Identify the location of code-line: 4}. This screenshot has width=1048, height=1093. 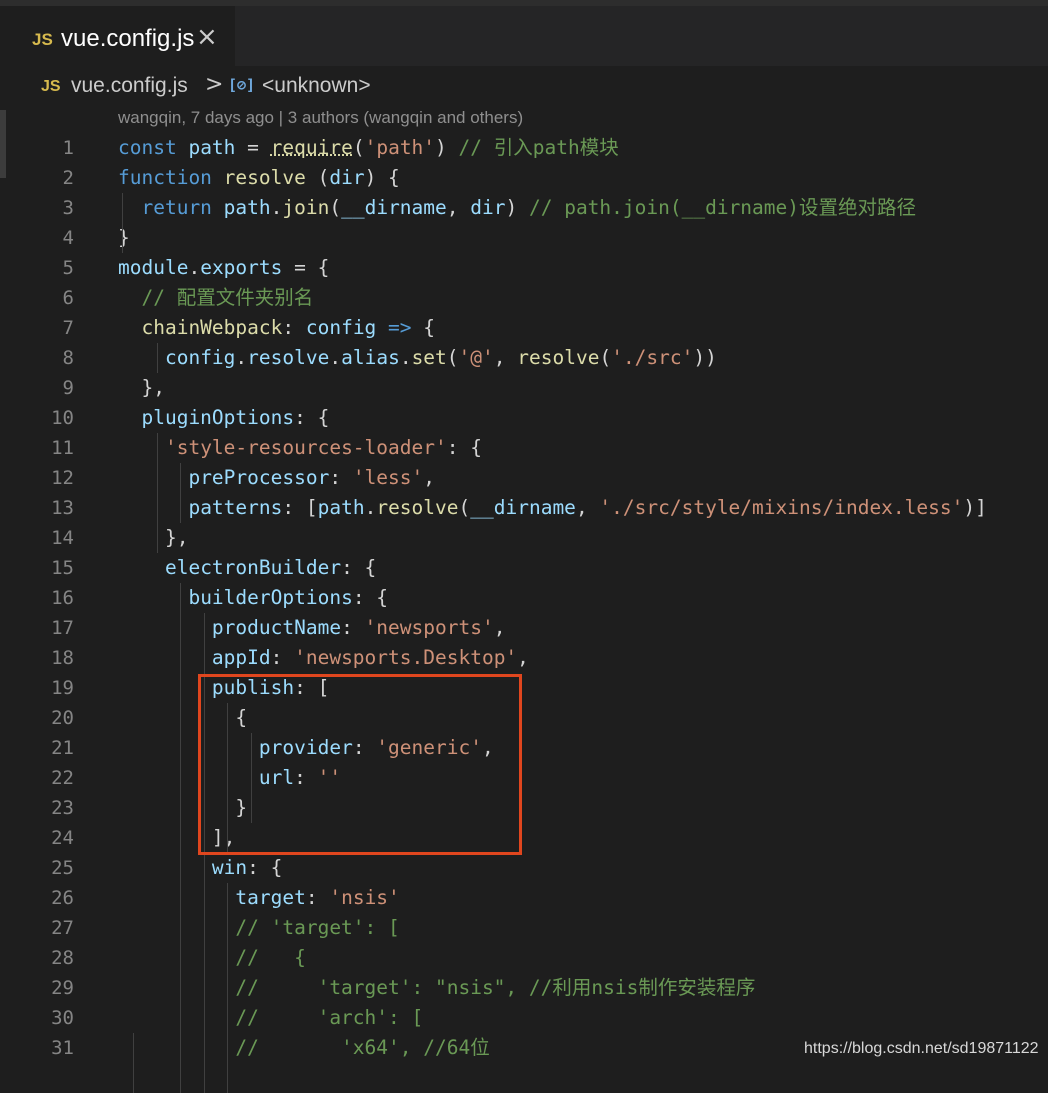
(524, 238).